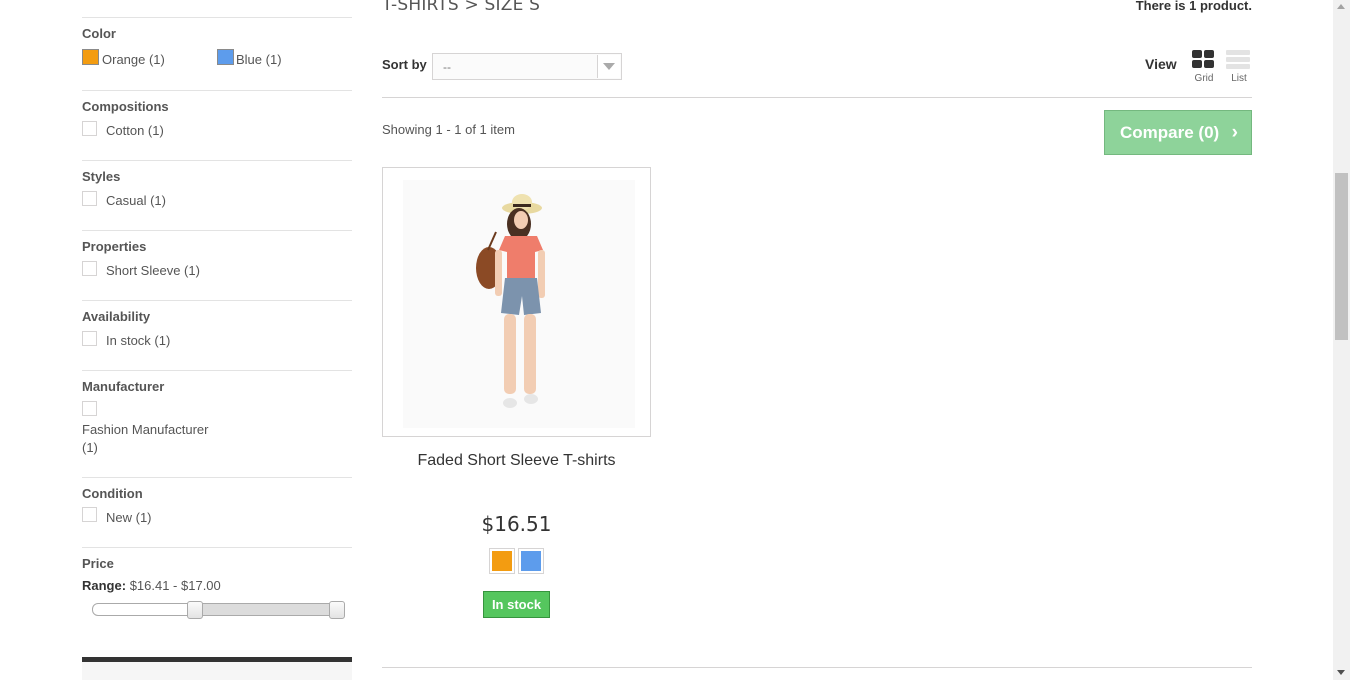 This screenshot has width=1350, height=680. What do you see at coordinates (337, 610) in the screenshot?
I see `price-slider-max-handle` at bounding box center [337, 610].